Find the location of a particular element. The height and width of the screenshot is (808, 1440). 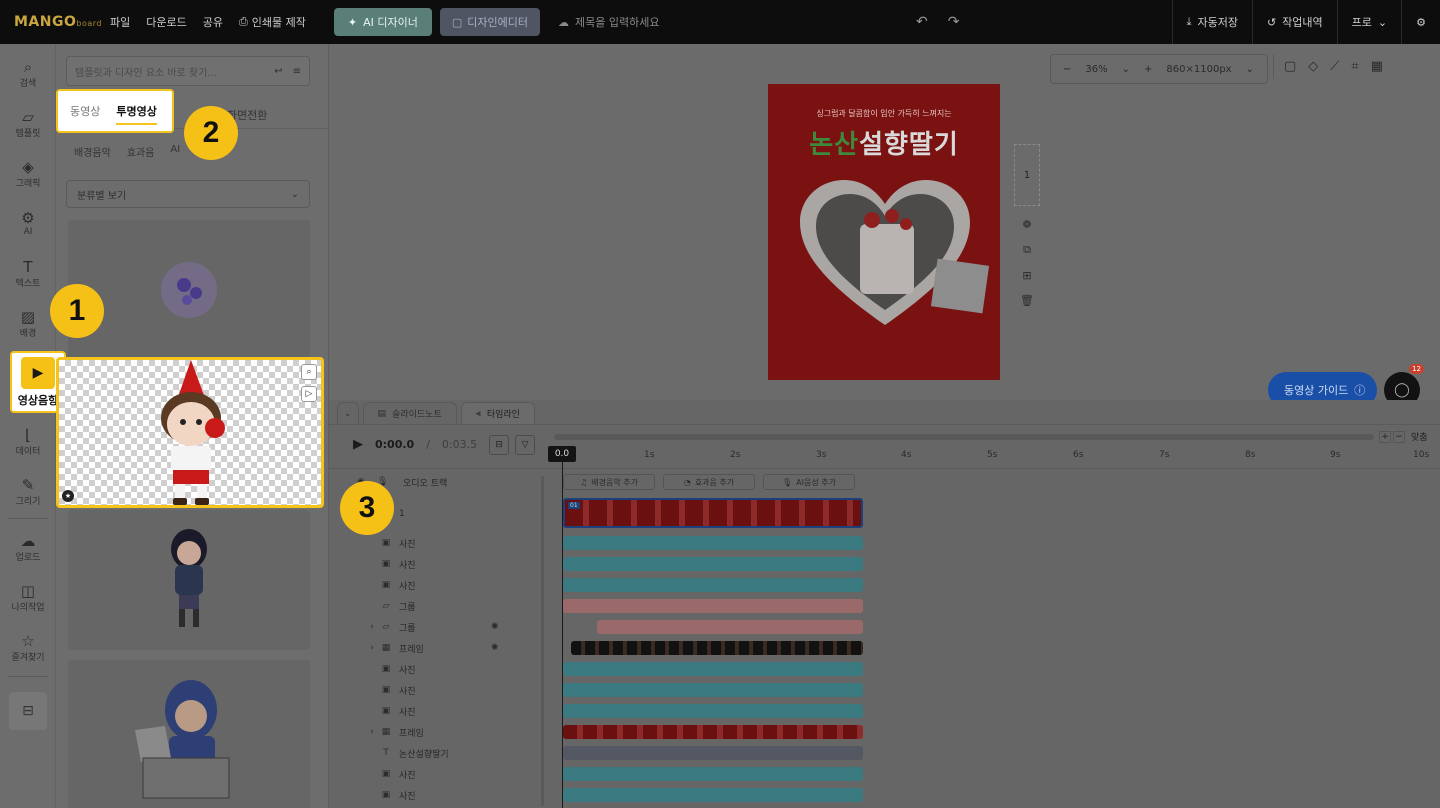

zoom-preview-icon: ⌕ is located at coordinates (309, 372).